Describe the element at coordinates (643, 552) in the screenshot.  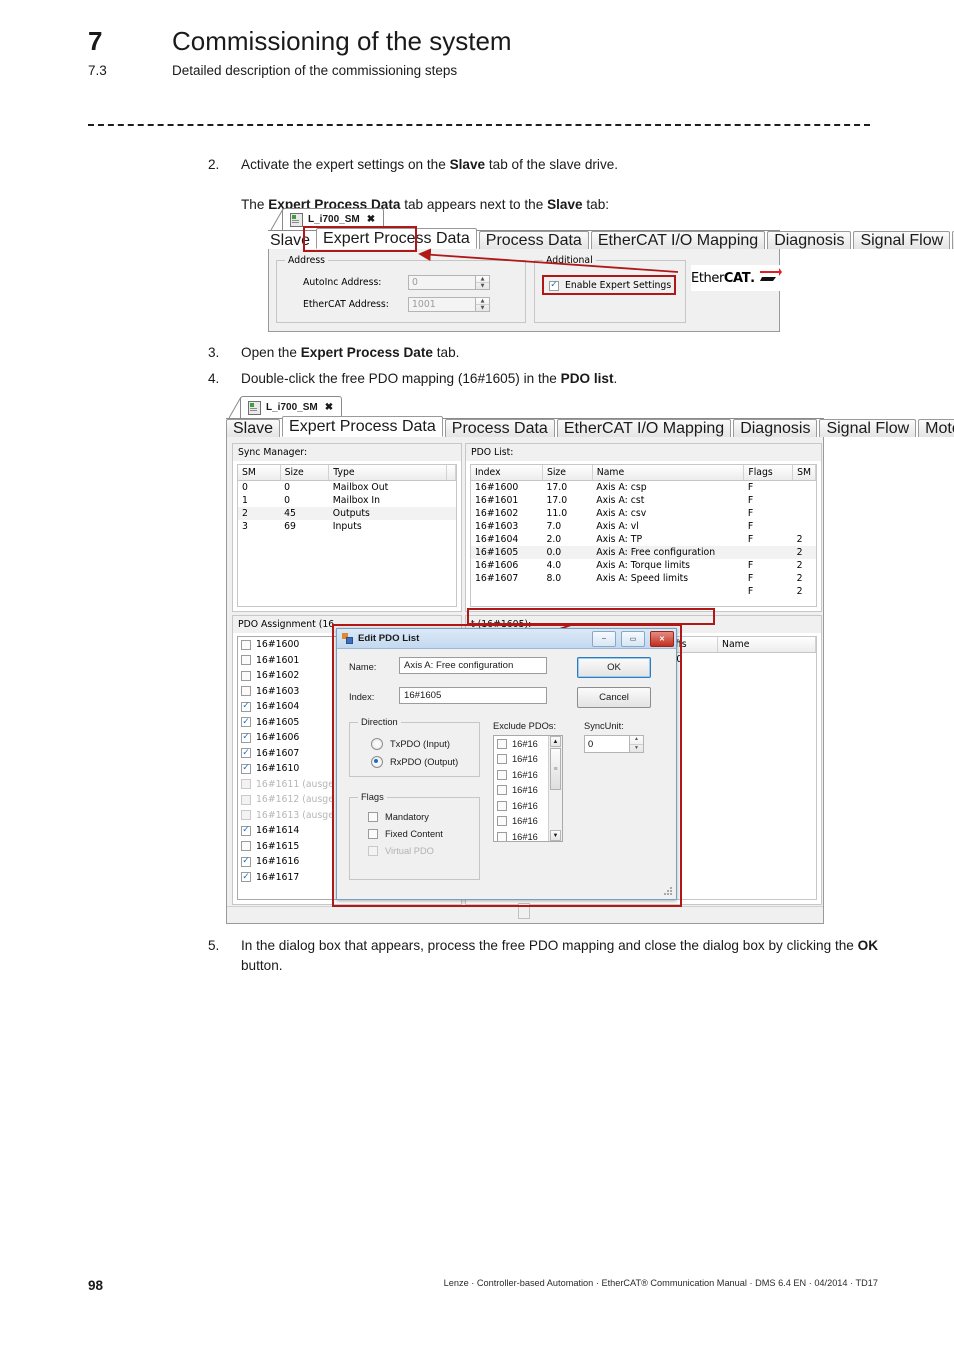
I see `table-row: 16#1605 0.0 Axis A: Free configuration 2` at that location.